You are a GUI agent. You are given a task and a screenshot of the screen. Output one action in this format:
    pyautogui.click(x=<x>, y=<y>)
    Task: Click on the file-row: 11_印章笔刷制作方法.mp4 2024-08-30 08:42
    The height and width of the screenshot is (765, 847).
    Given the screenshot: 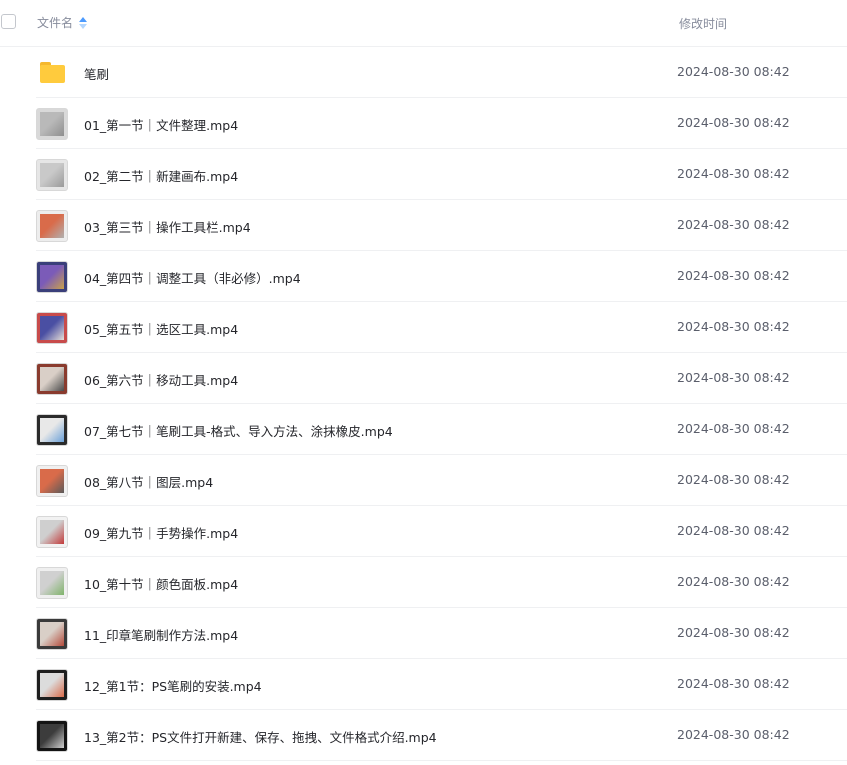 What is the action you would take?
    pyautogui.click(x=441, y=633)
    